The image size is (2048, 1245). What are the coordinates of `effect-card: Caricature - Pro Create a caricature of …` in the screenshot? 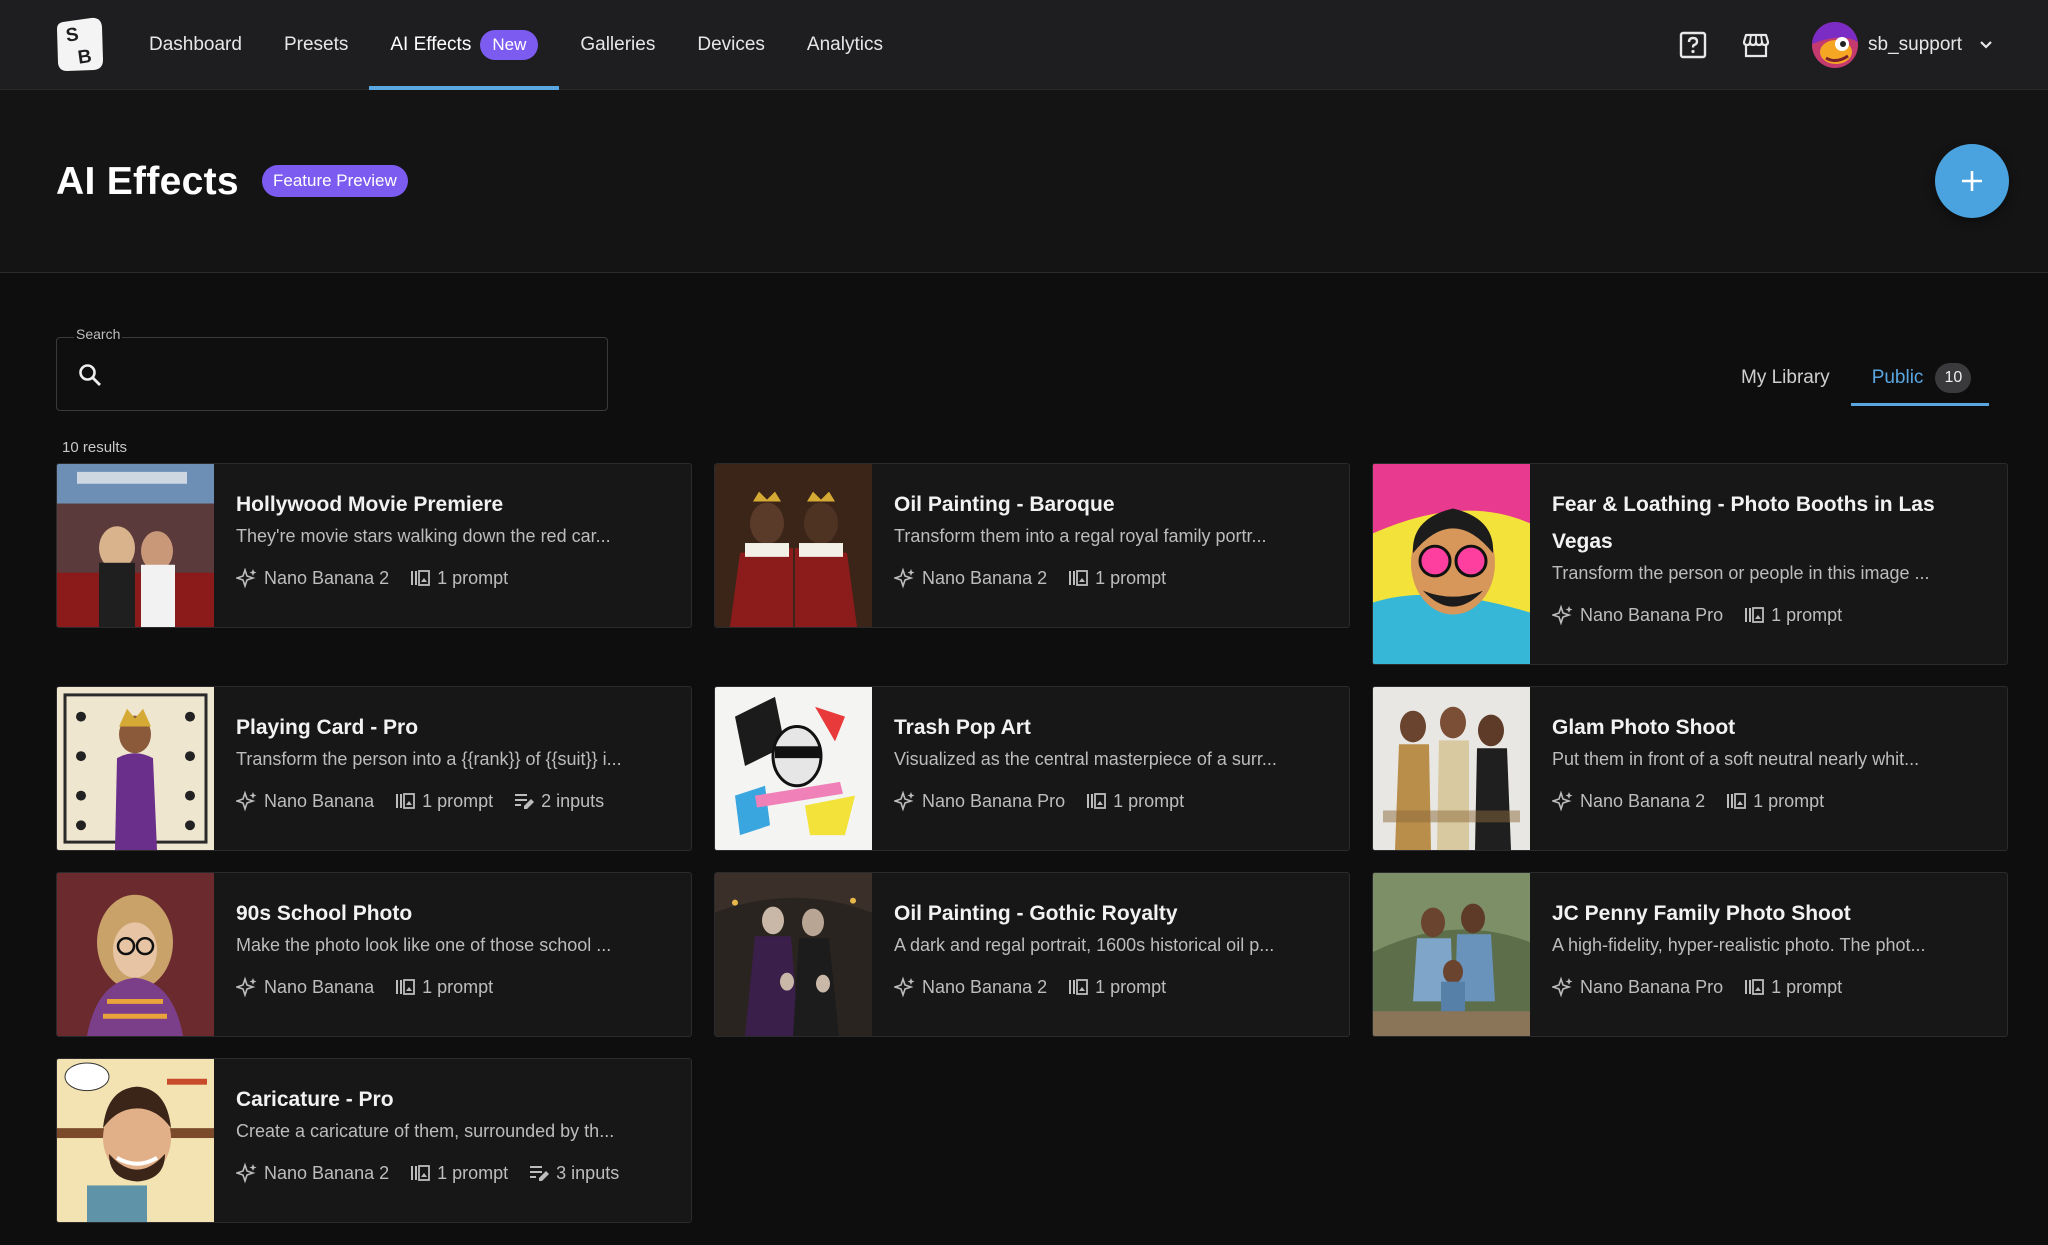 It's located at (374, 1140).